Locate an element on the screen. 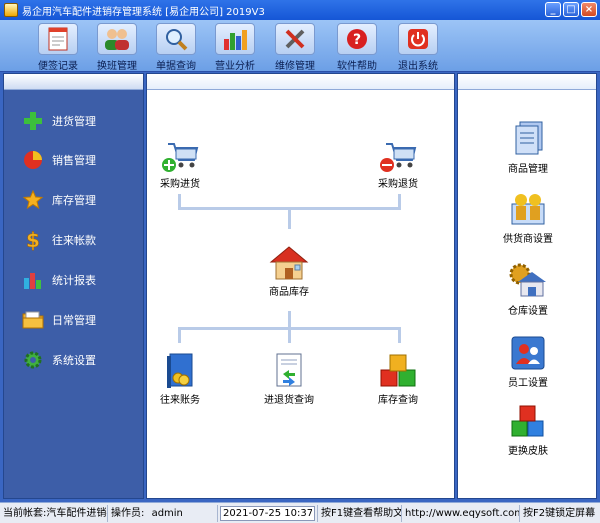 Image resolution: width=600 pixels, height=523 pixels. datetime-field is located at coordinates (267, 513).